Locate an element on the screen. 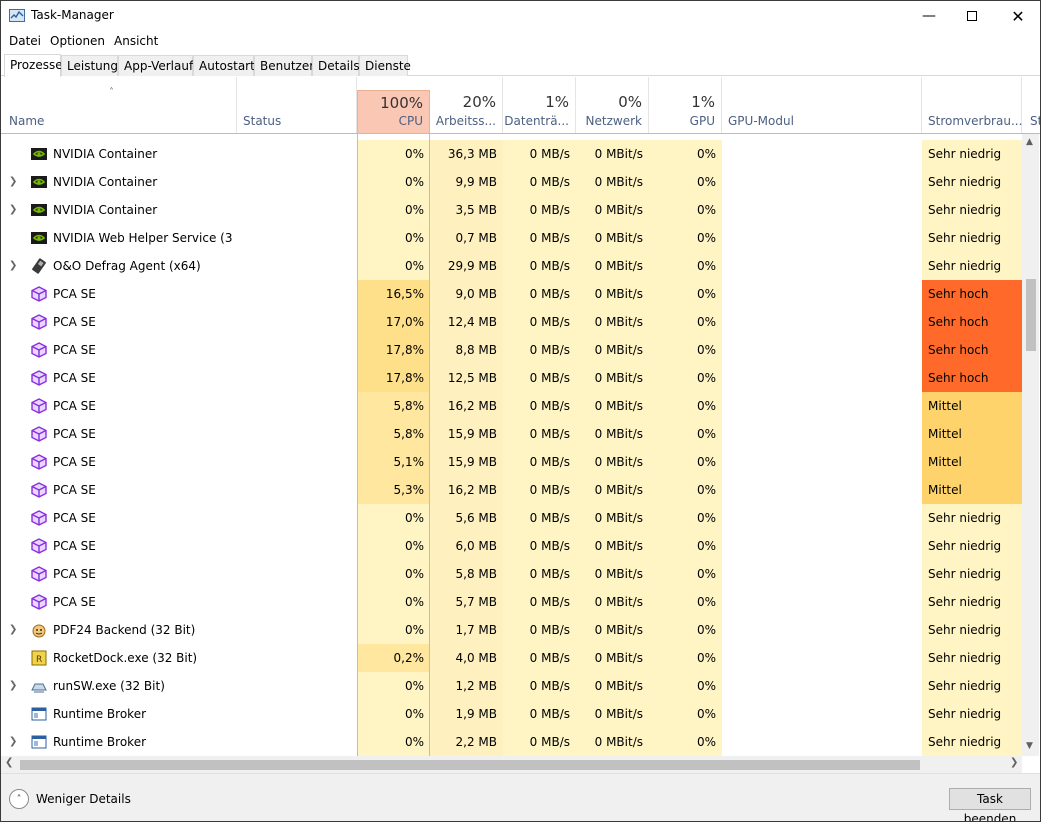 Image resolution: width=1041 pixels, height=822 pixels. disk-total-percent: 1% is located at coordinates (557, 102).